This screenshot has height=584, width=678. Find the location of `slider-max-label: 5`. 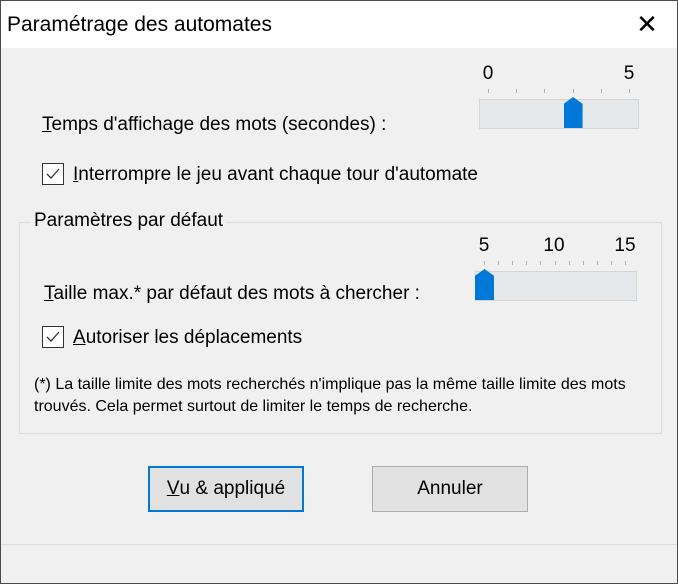

slider-max-label: 5 is located at coordinates (629, 73).